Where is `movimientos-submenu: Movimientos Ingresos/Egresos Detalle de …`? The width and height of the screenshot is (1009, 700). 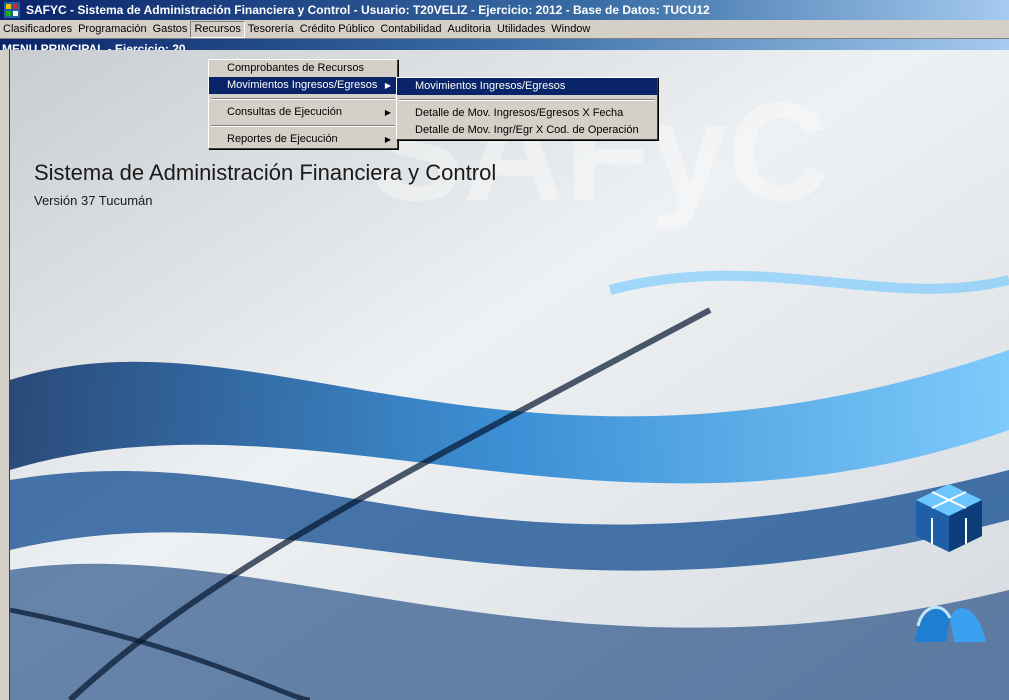
movimientos-submenu: Movimientos Ingresos/Egresos Detalle de … is located at coordinates (527, 108).